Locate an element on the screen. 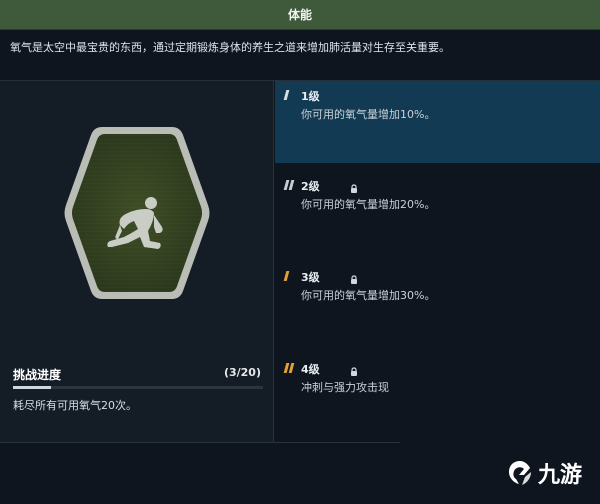 The image size is (600, 504). header-bar: 体能 is located at coordinates (300, 15).